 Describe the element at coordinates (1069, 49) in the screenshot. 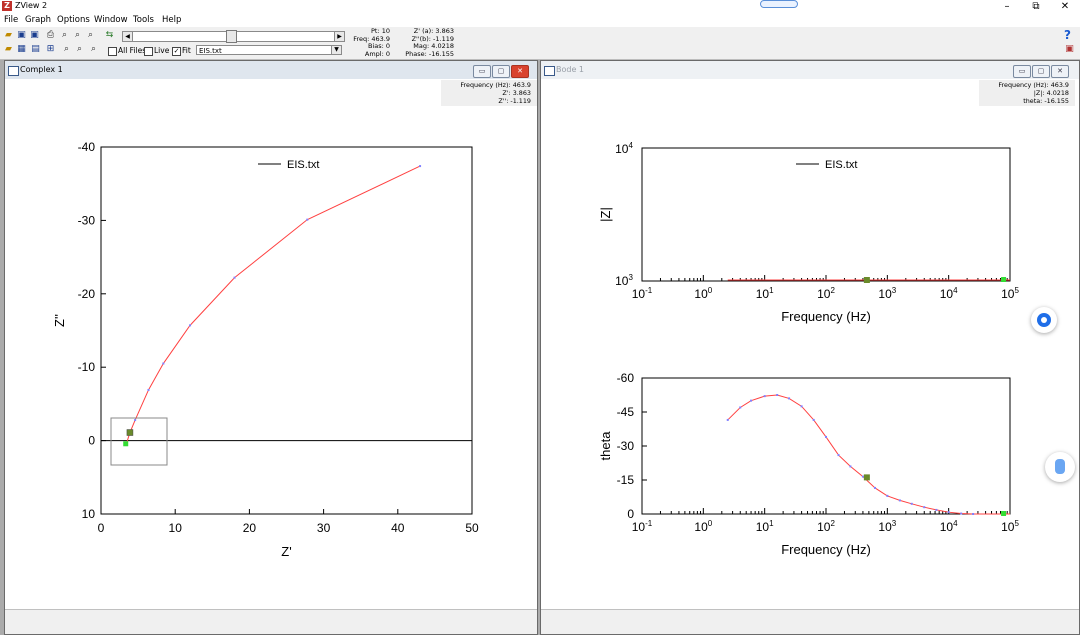

I see `settings-icon: ▣` at that location.